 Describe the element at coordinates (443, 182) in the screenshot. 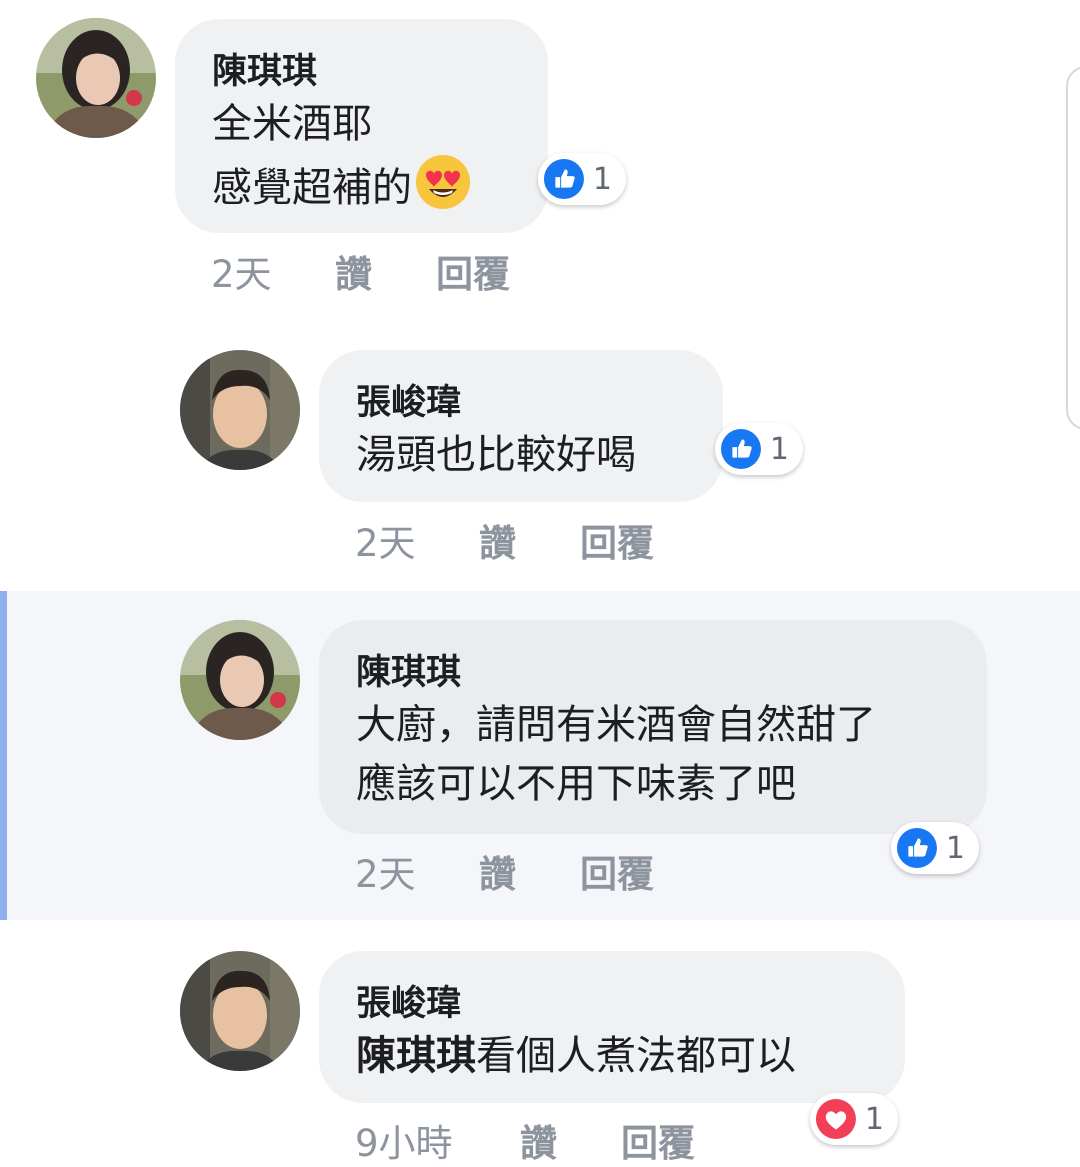

I see `heart-eyes-emoji-icon` at that location.